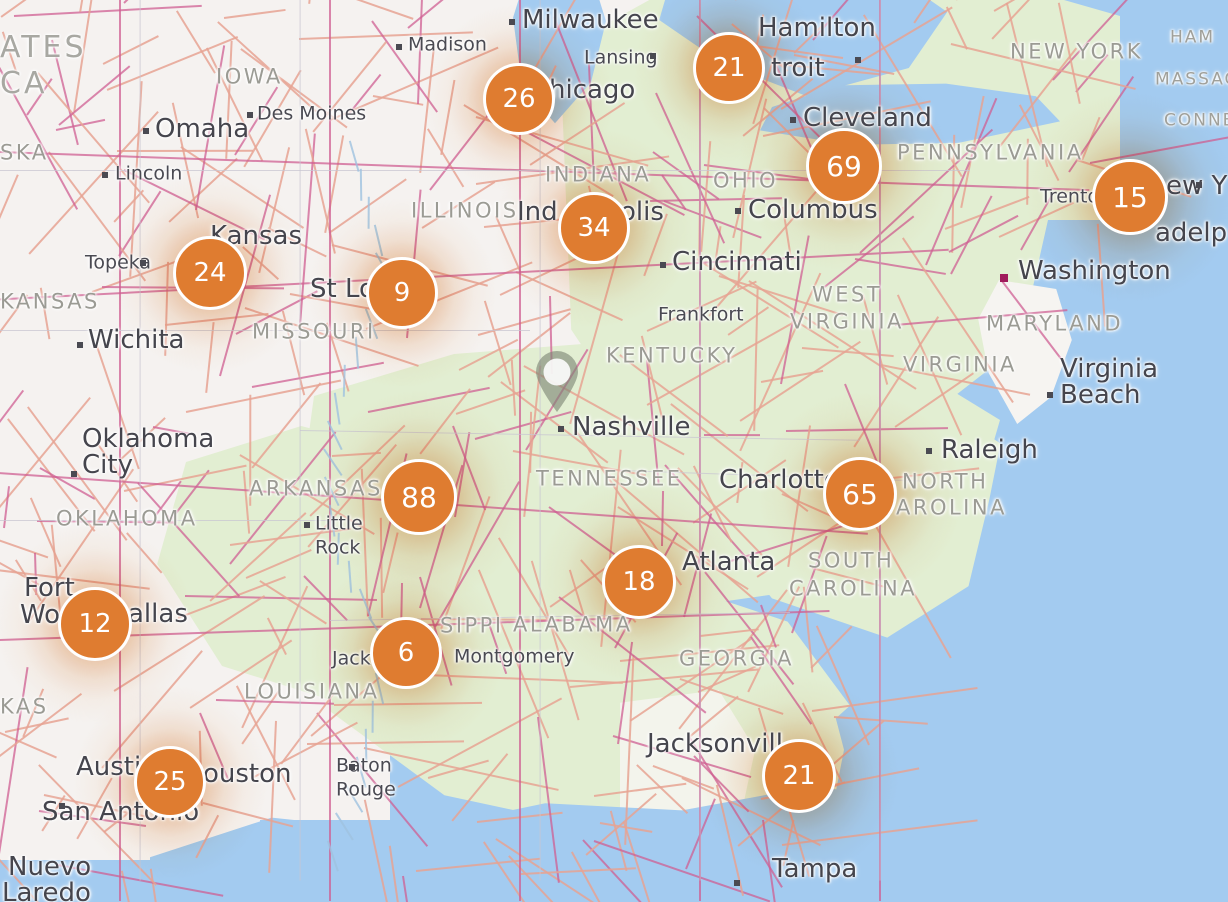 The image size is (1228, 902). I want to click on cluster-count: 69, so click(844, 166).